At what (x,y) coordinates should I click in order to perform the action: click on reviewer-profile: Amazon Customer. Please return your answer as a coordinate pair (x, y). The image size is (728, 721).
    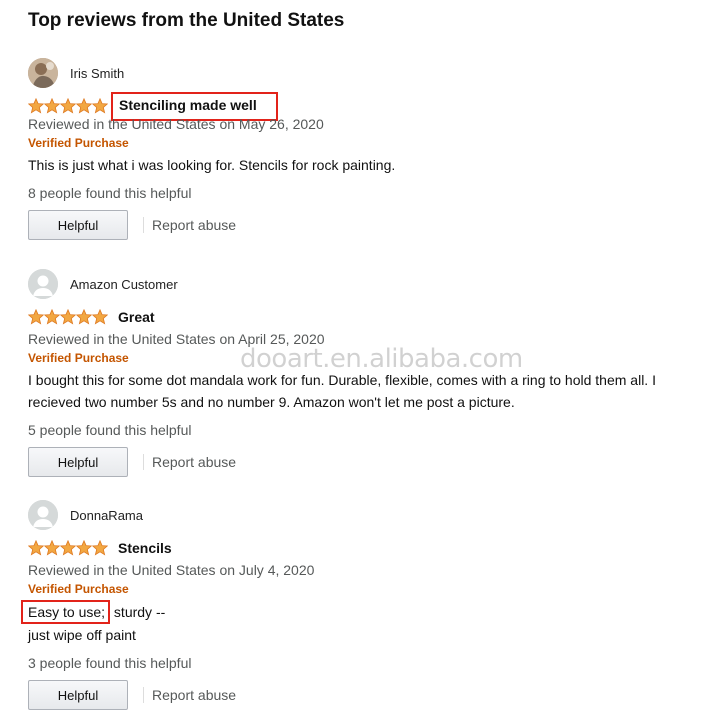
    Looking at the image, I should click on (368, 284).